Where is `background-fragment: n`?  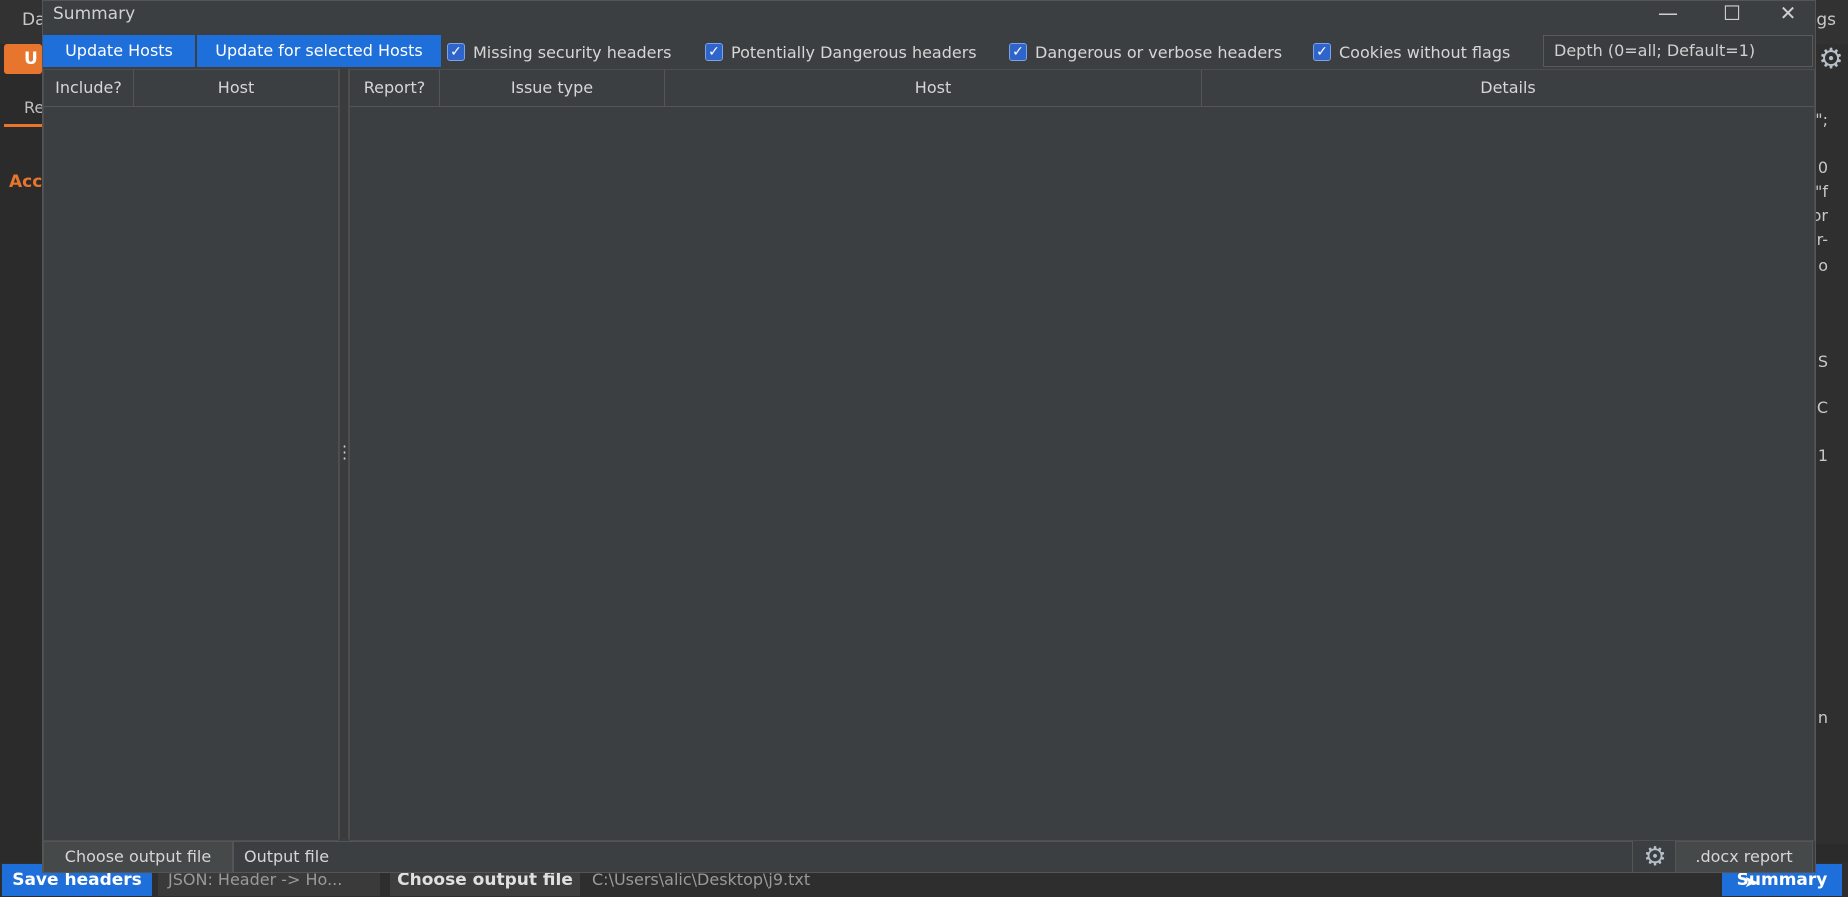 background-fragment: n is located at coordinates (1822, 717).